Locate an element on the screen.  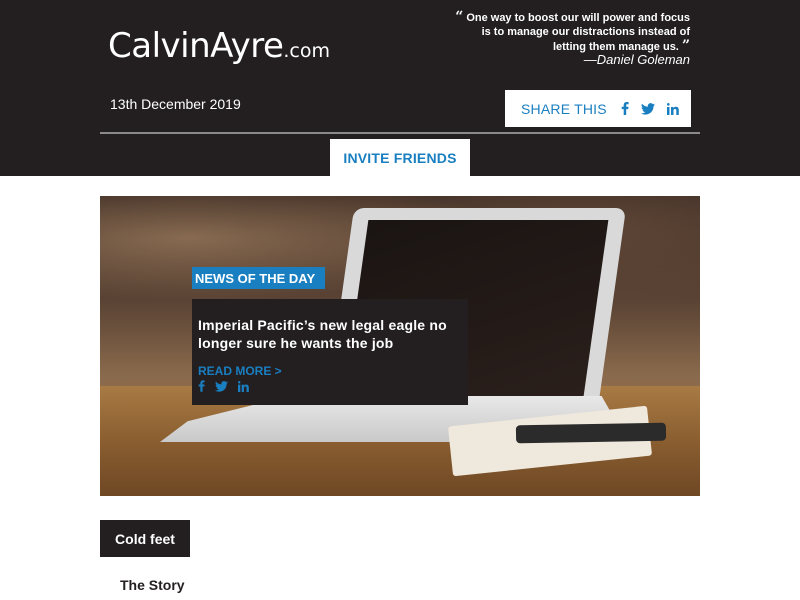
cold-feet-tag: Cold feet is located at coordinates (145, 538).